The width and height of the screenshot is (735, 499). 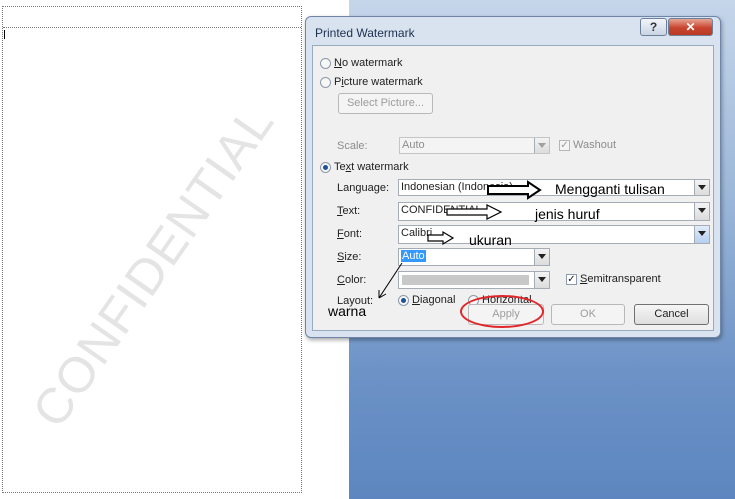 What do you see at coordinates (490, 240) in the screenshot?
I see `size-annotation: ukuran` at bounding box center [490, 240].